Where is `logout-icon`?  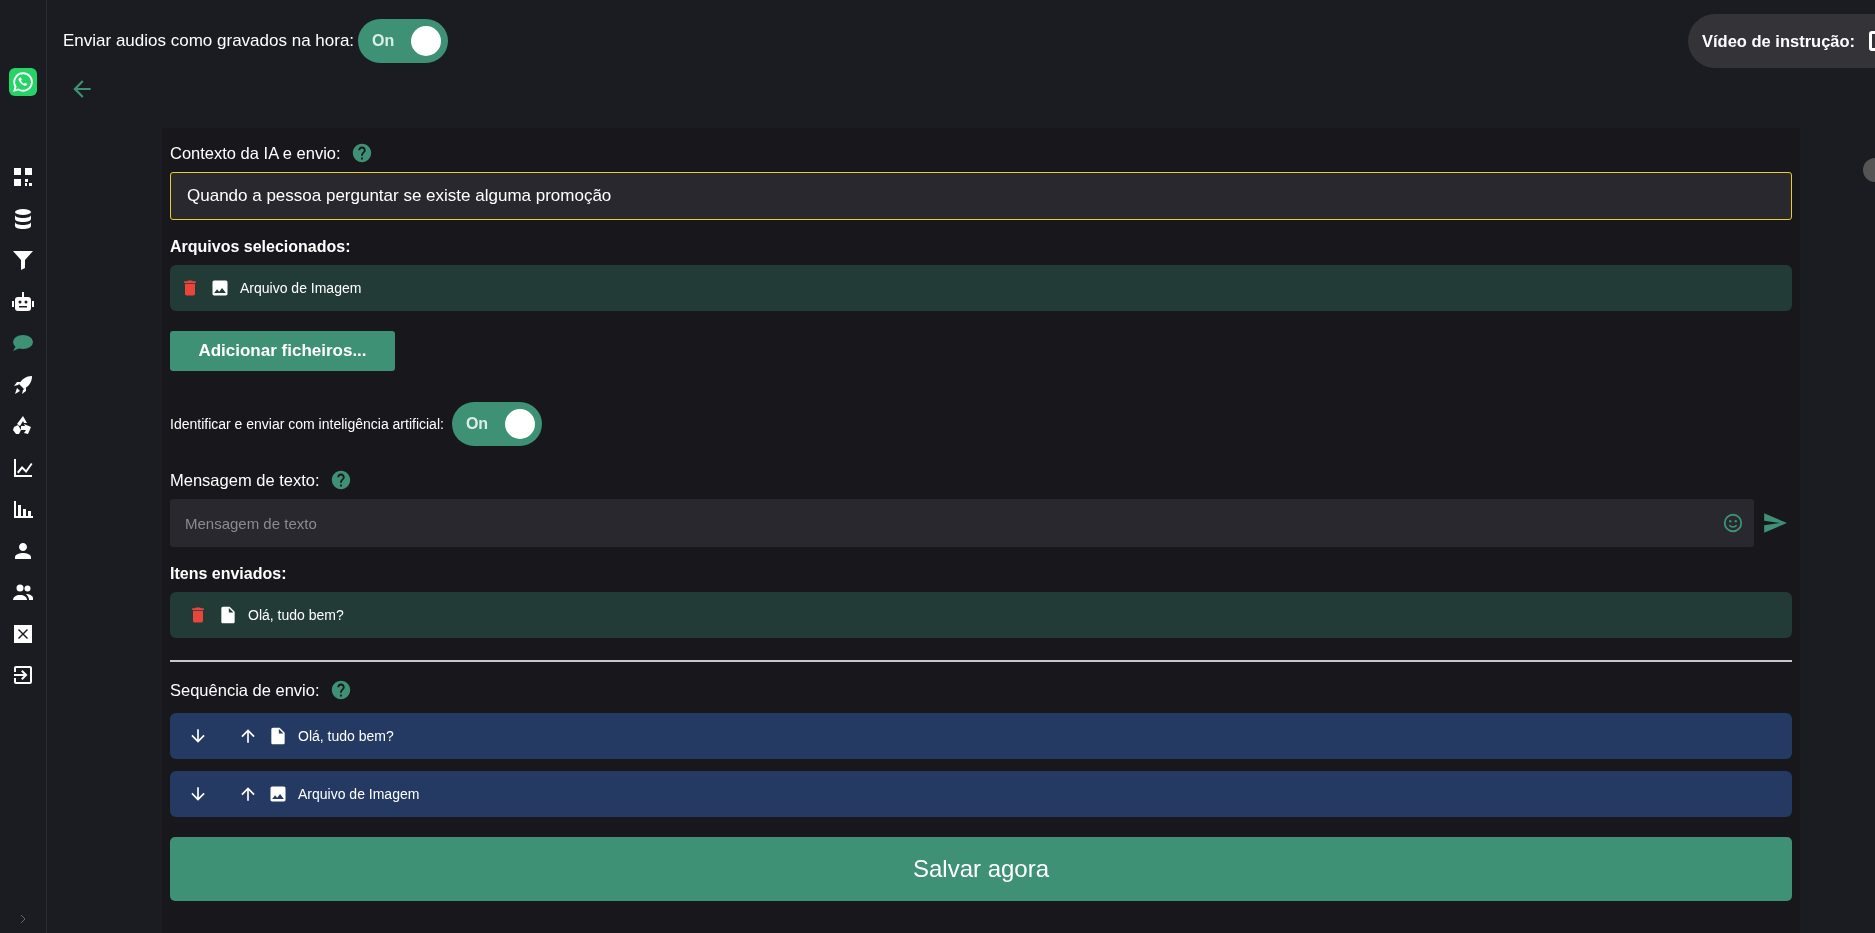 logout-icon is located at coordinates (23, 675).